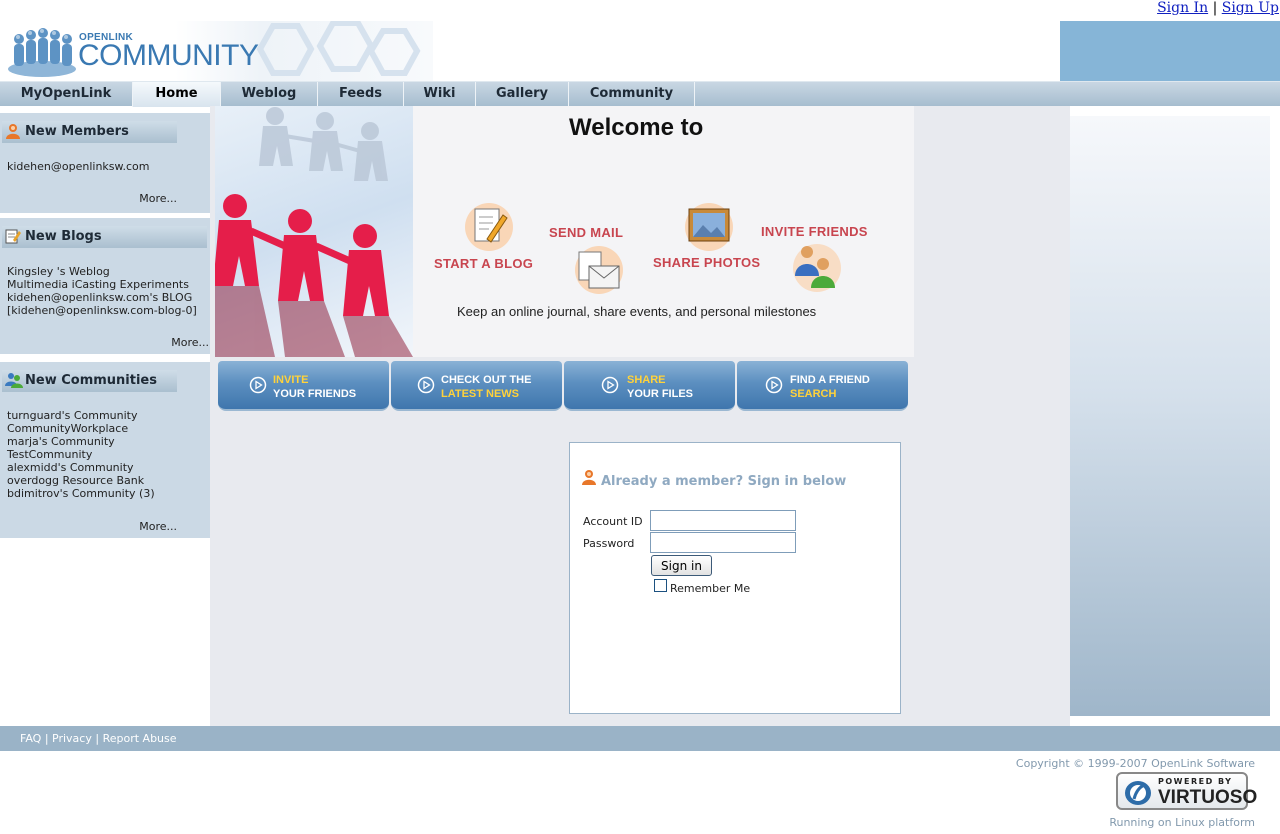  What do you see at coordinates (1135, 763) in the screenshot?
I see `copyright-text: Copyright © 1999-2007 OpenLink Software` at bounding box center [1135, 763].